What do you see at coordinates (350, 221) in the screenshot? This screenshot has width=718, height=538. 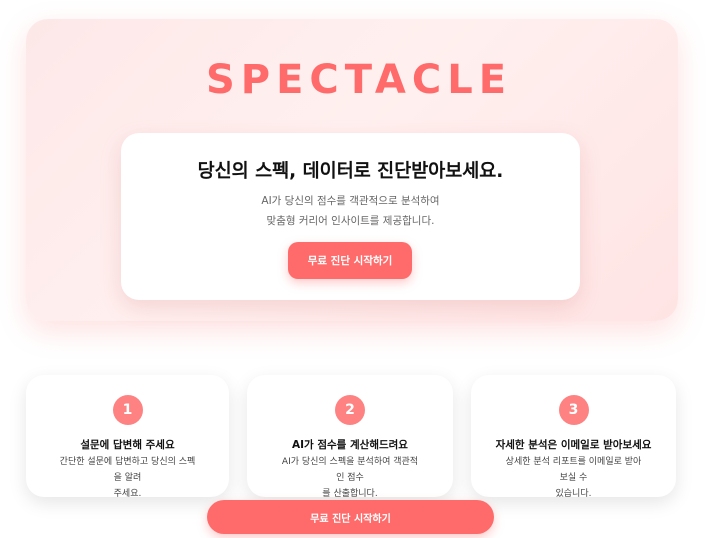 I see `hero-desc-line2: 맞춤형 커리어 인사이트를 제공합니다.` at bounding box center [350, 221].